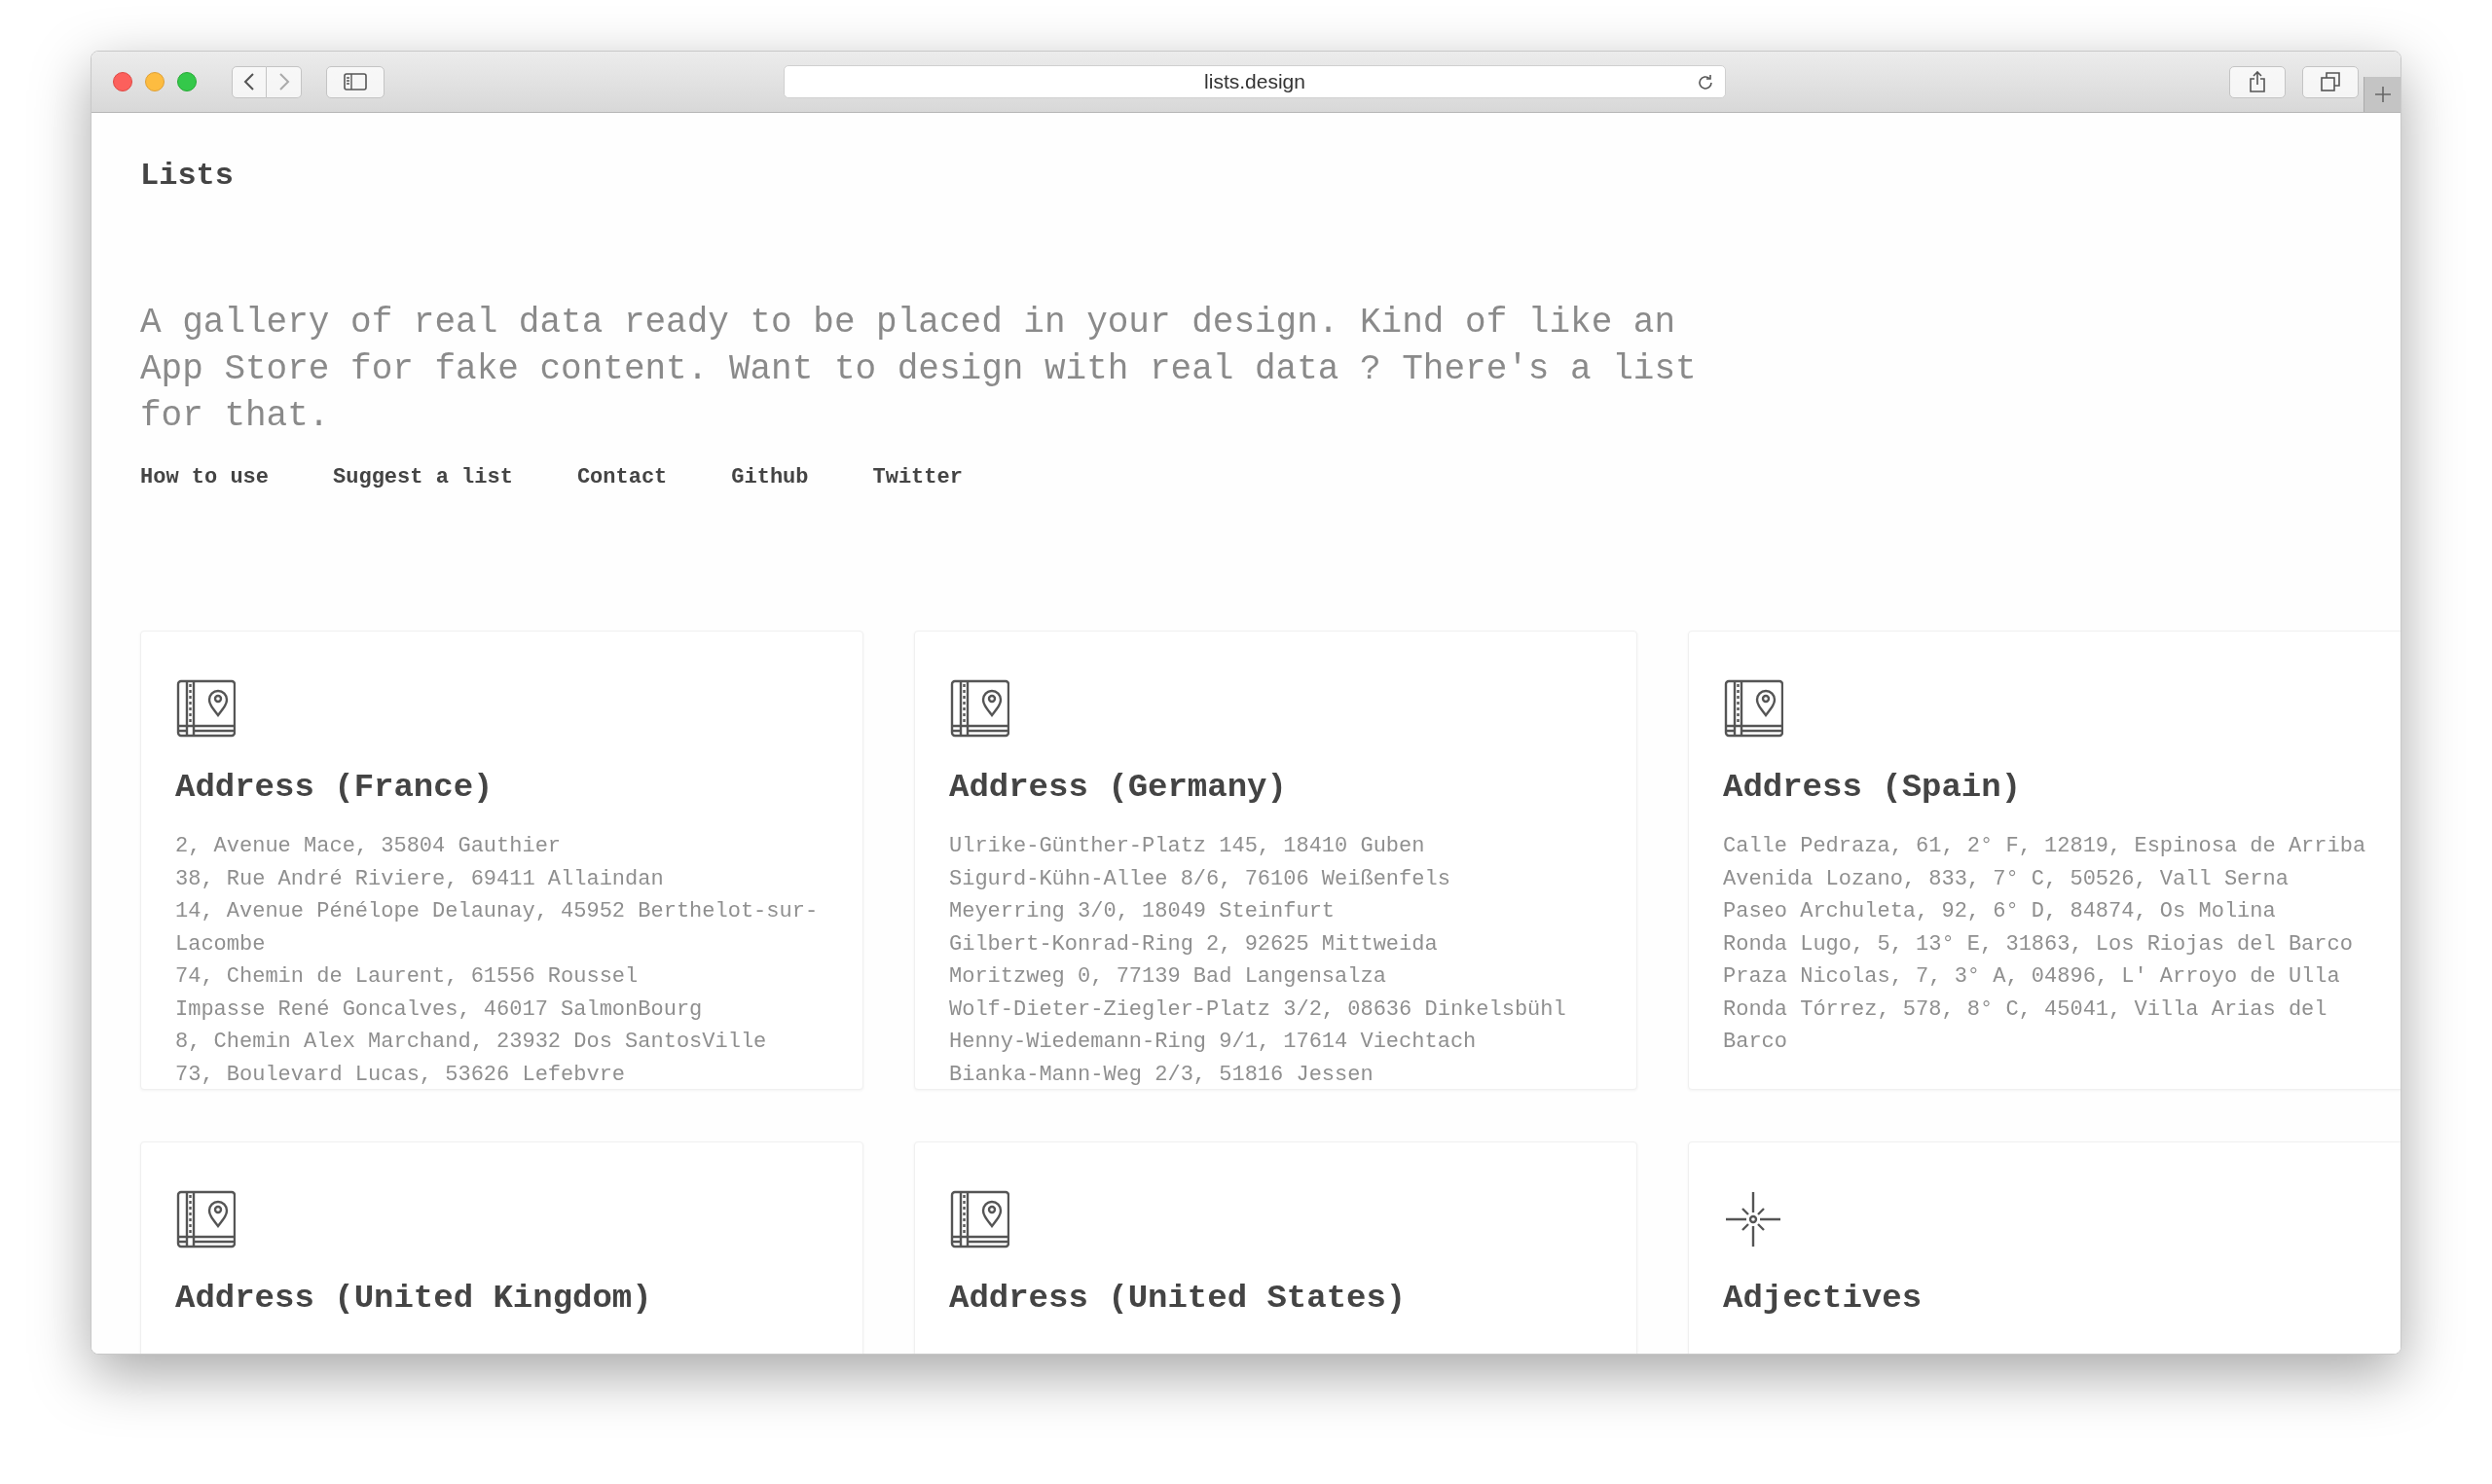 This screenshot has height=1484, width=2492. Describe the element at coordinates (471, 1043) in the screenshot. I see `address-line: 8, Chemin Alex Marchand, 23932 Dos SantosVille` at that location.